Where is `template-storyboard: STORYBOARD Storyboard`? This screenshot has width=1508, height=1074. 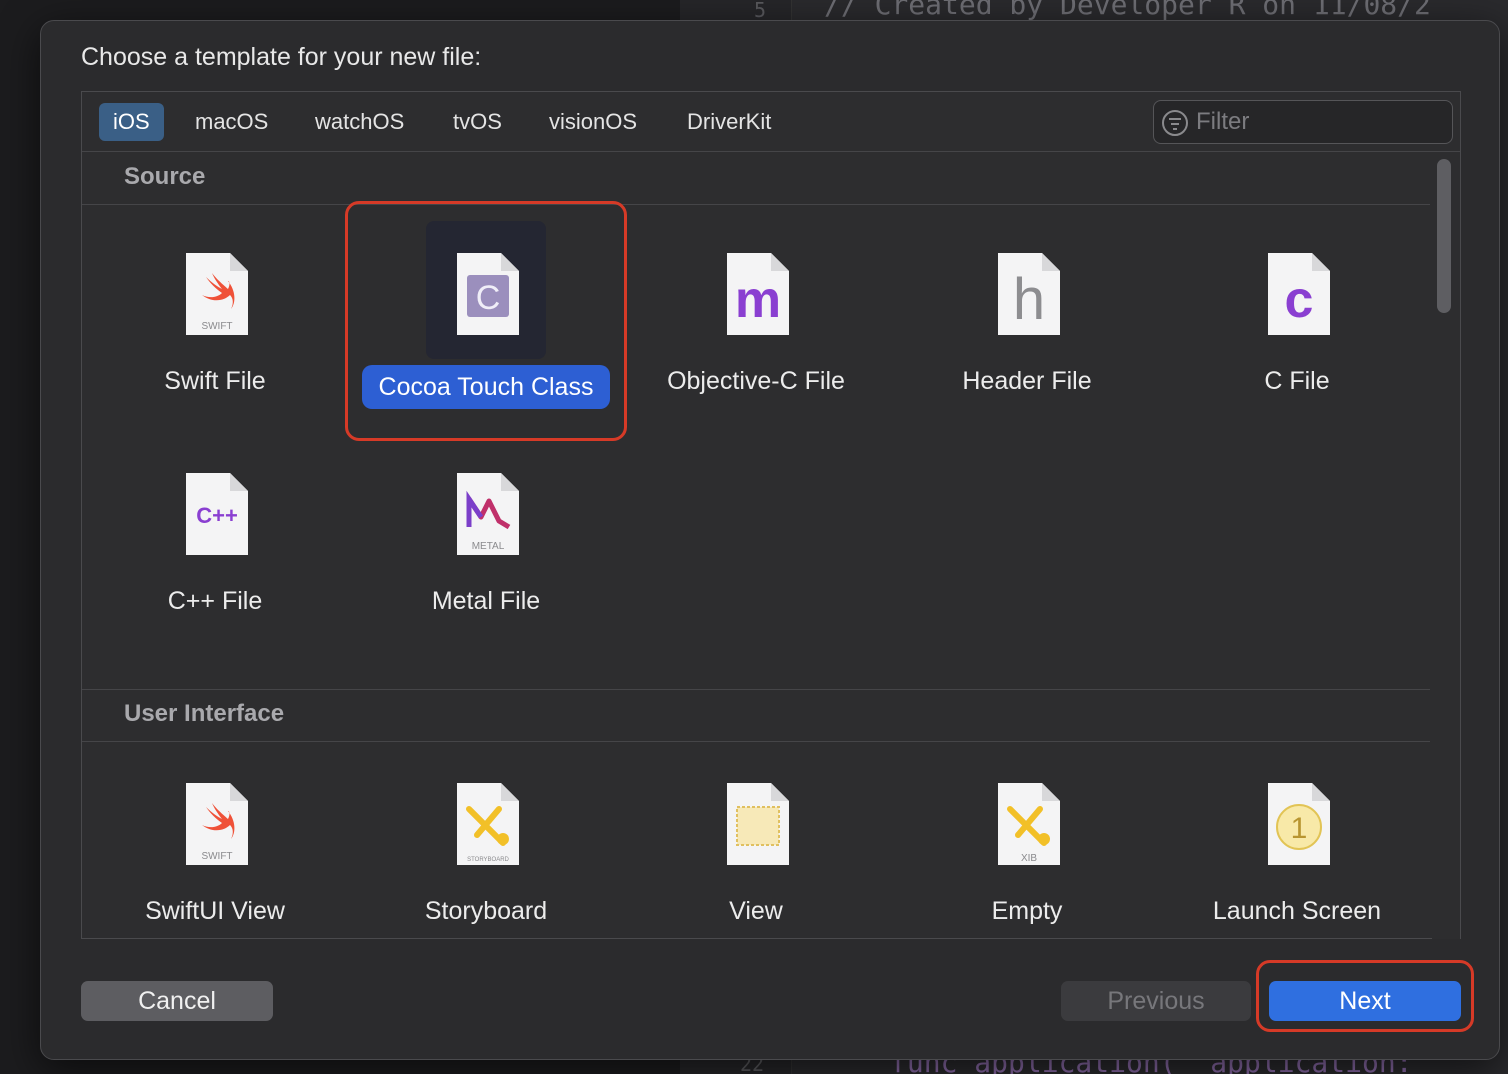 template-storyboard: STORYBOARD Storyboard is located at coordinates (486, 850).